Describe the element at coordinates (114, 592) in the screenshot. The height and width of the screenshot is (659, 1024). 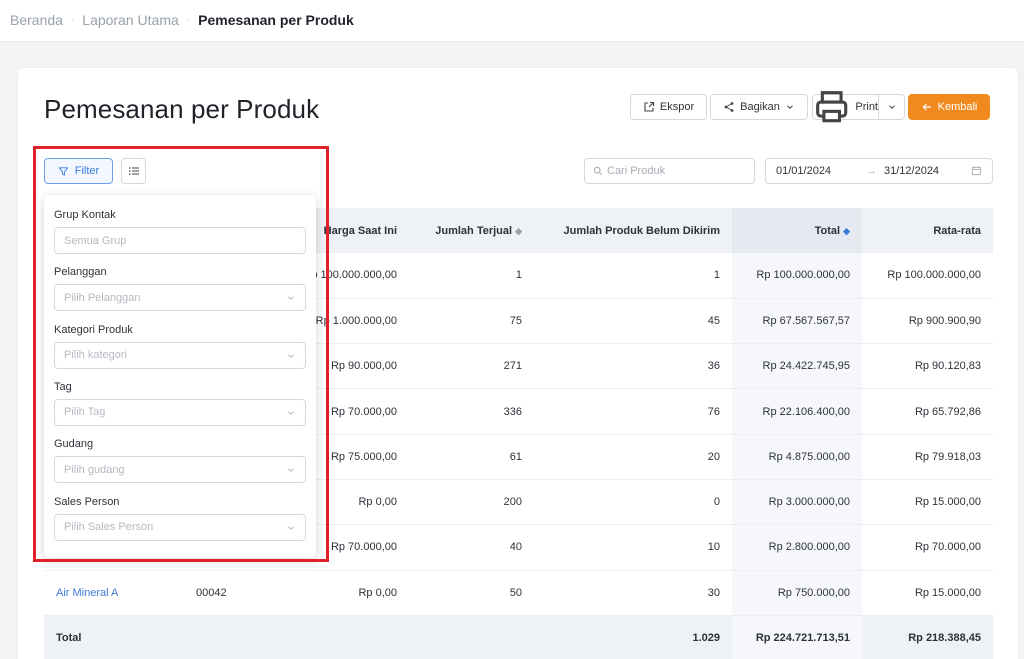
I see `product-name-cell: Air Mineral A` at that location.